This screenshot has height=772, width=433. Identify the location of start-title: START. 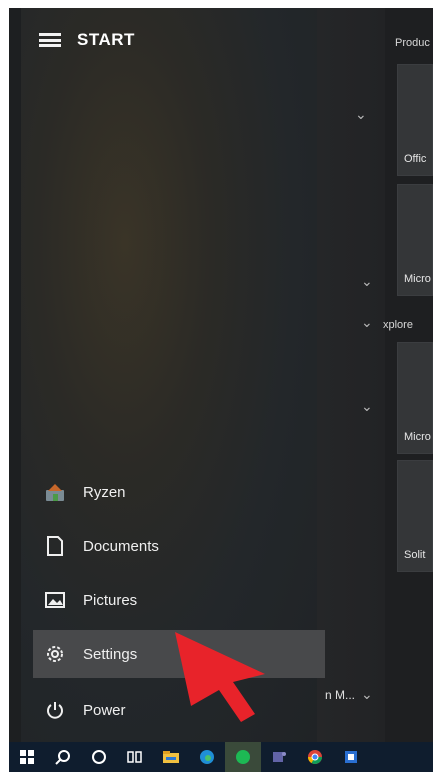
(106, 39).